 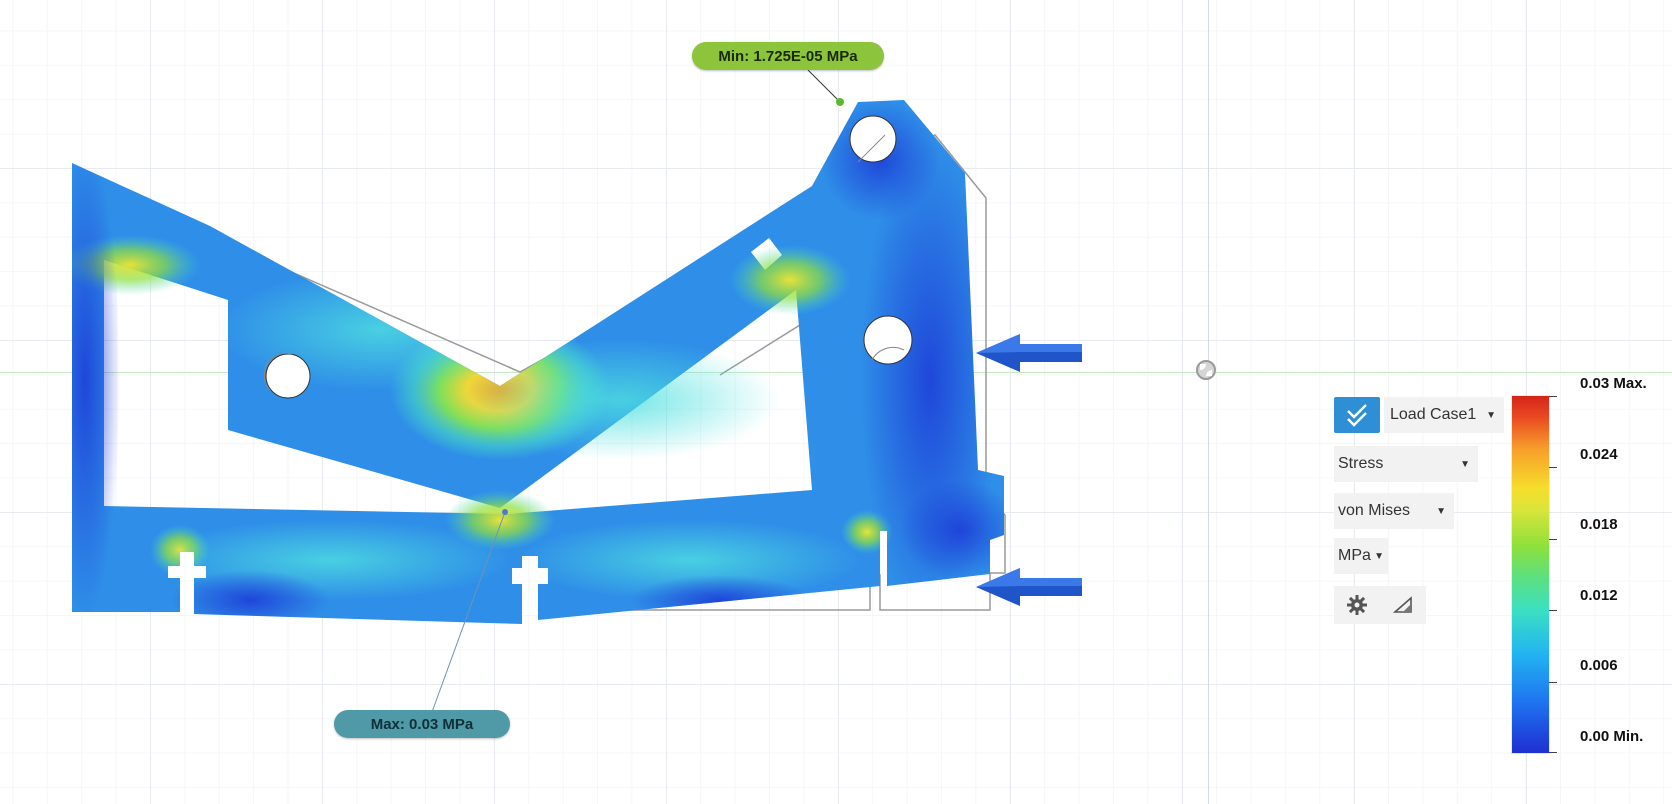 What do you see at coordinates (888, 340) in the screenshot?
I see `pivot-hole-mid` at bounding box center [888, 340].